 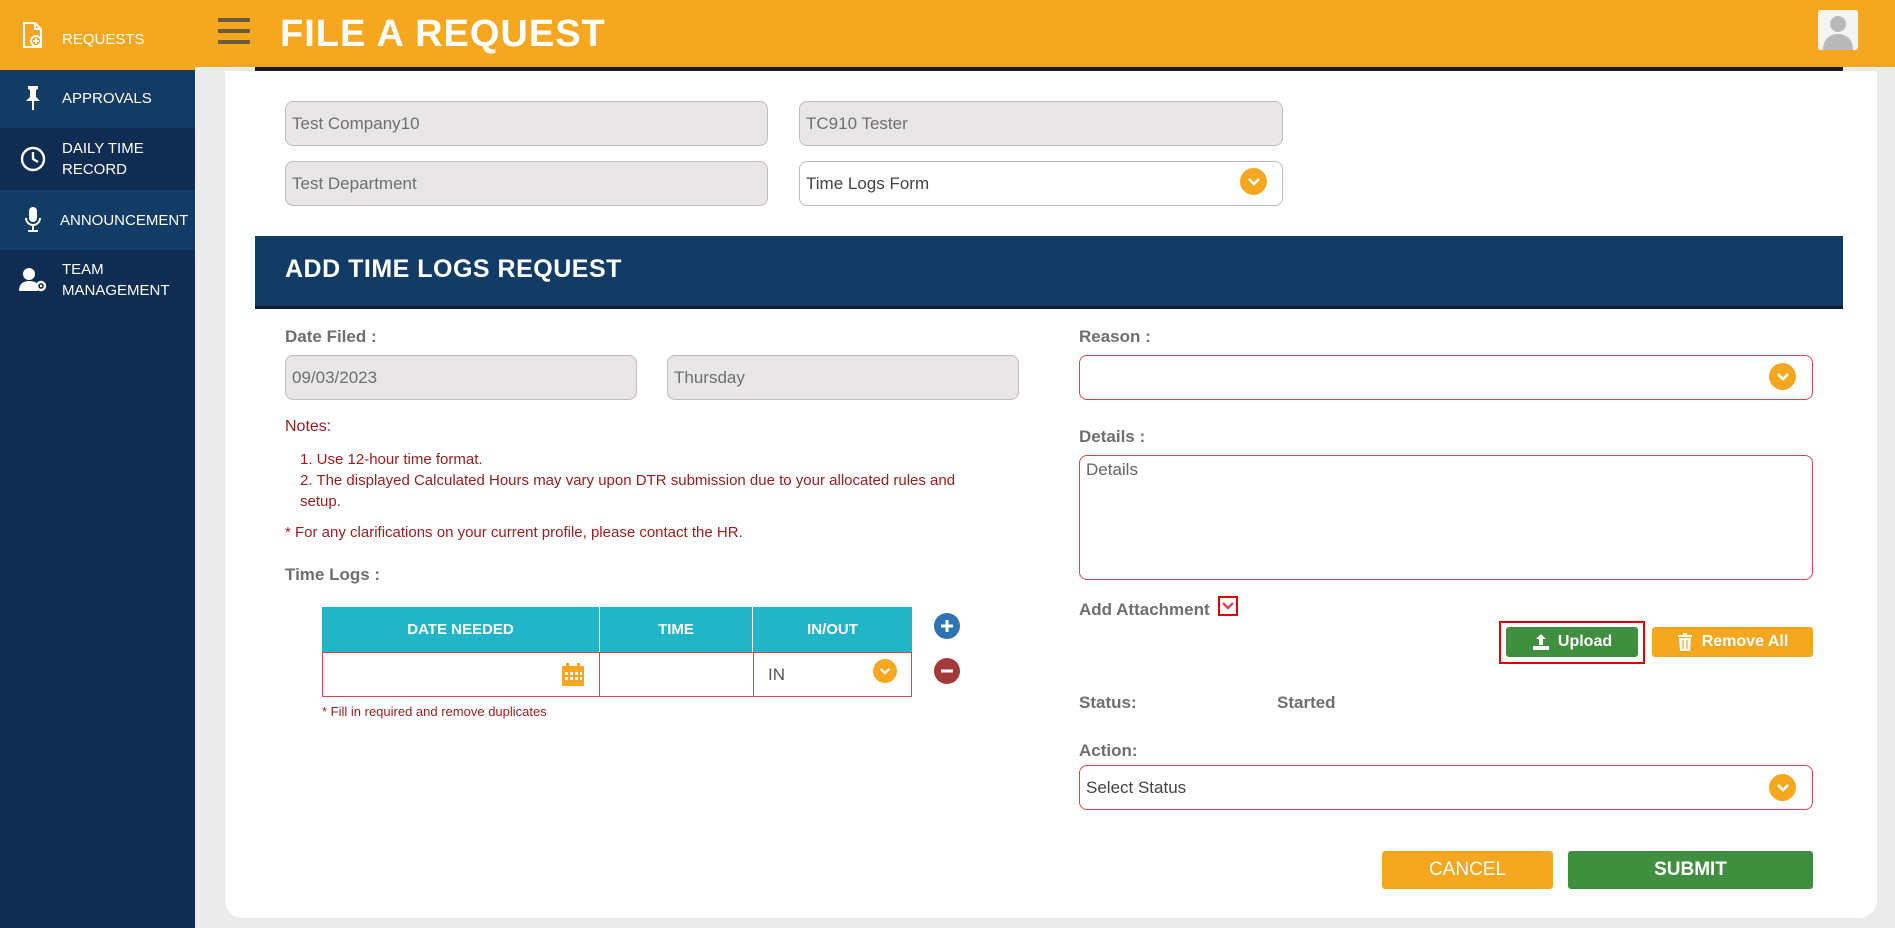 I want to click on sidebar-item-requests: REQUESTS, so click(x=97, y=35).